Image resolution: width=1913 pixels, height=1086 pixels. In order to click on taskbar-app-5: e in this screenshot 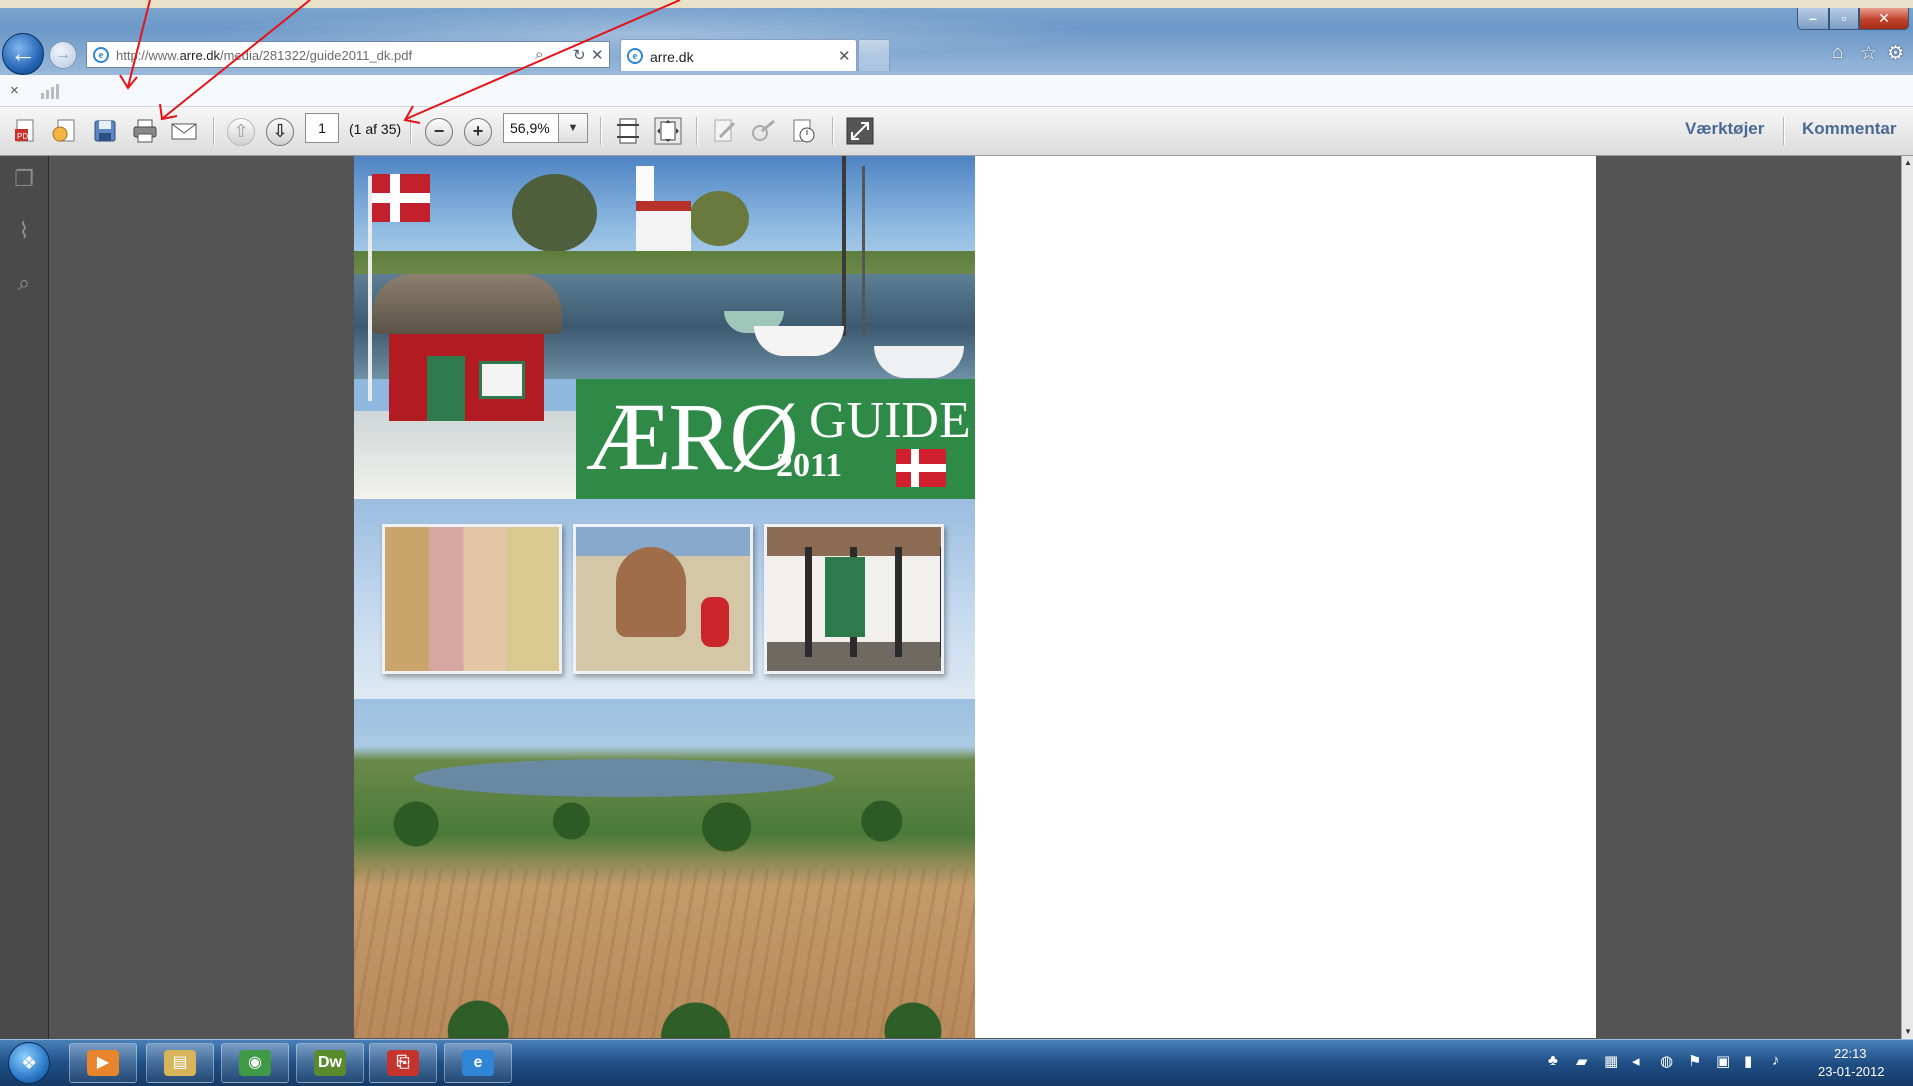, I will do `click(478, 1063)`.